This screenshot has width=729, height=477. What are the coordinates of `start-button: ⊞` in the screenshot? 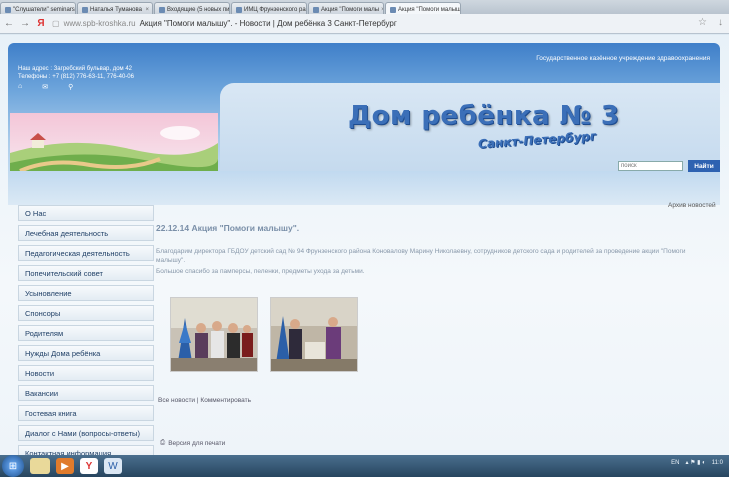 It's located at (13, 466).